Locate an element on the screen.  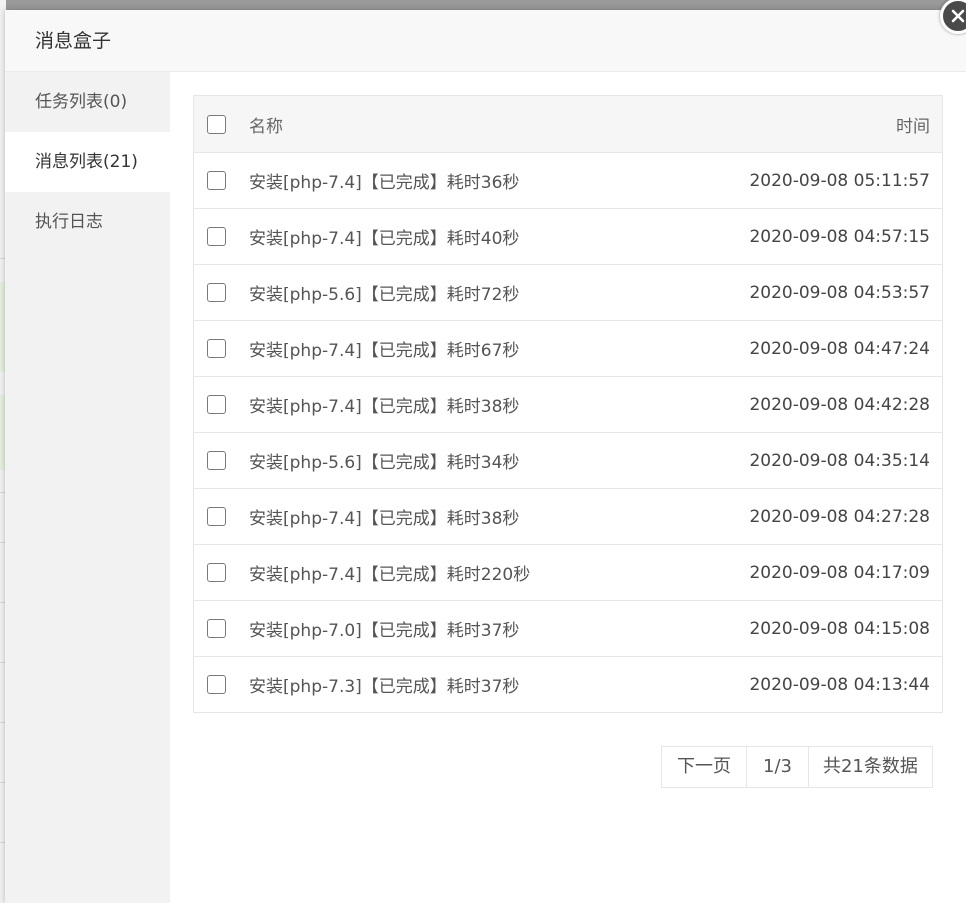
close-icon is located at coordinates (958, 16).